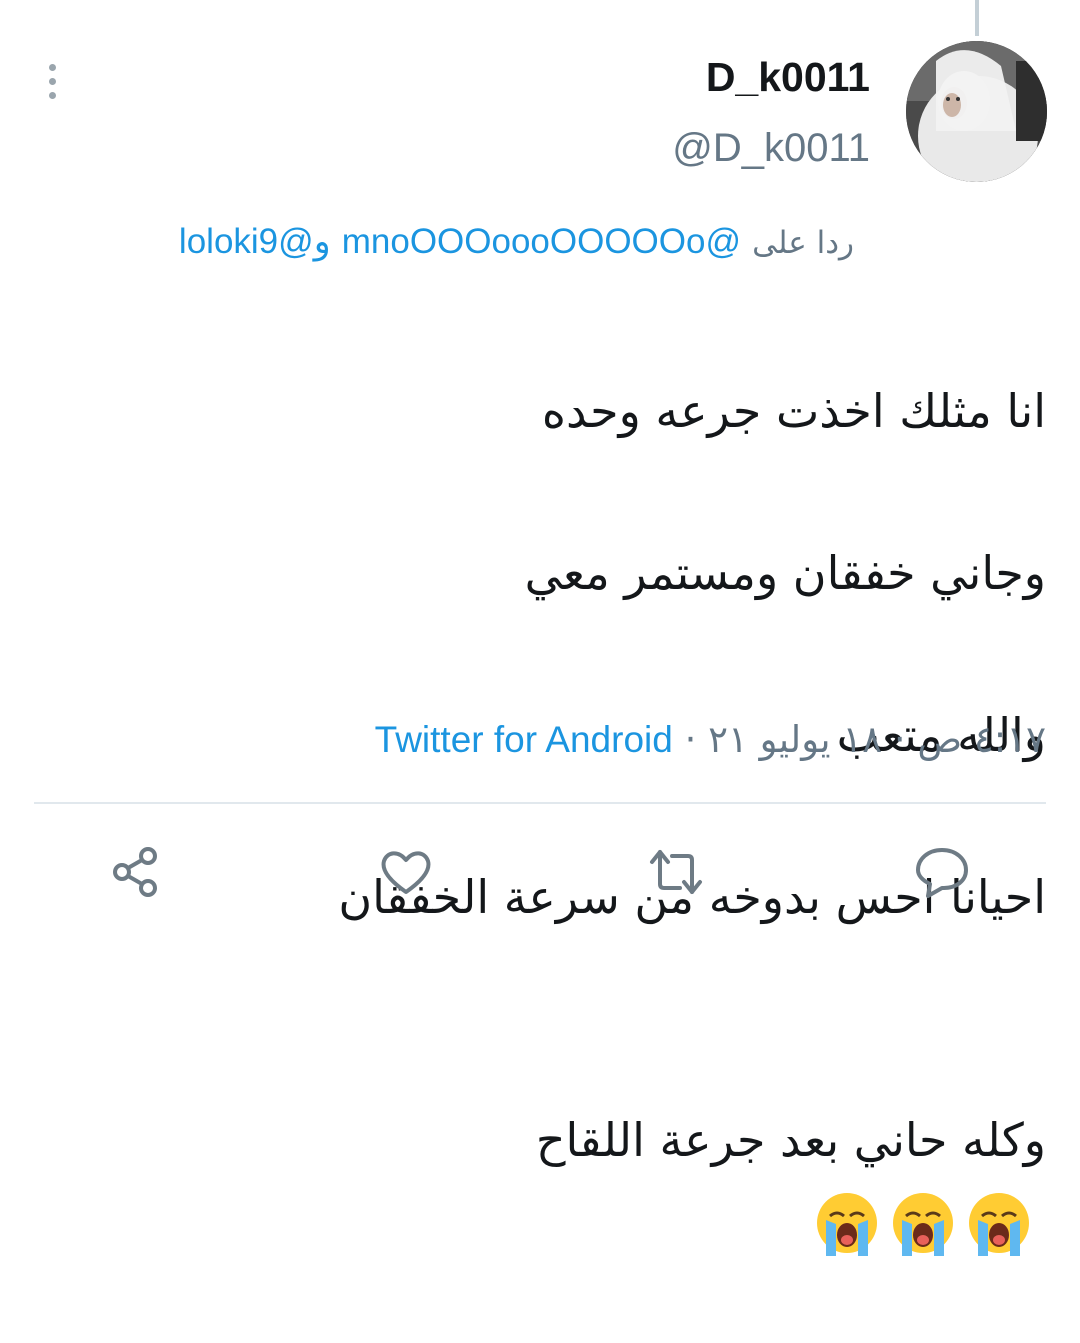 The height and width of the screenshot is (1343, 1080). I want to click on retweet-icon, so click(676, 872).